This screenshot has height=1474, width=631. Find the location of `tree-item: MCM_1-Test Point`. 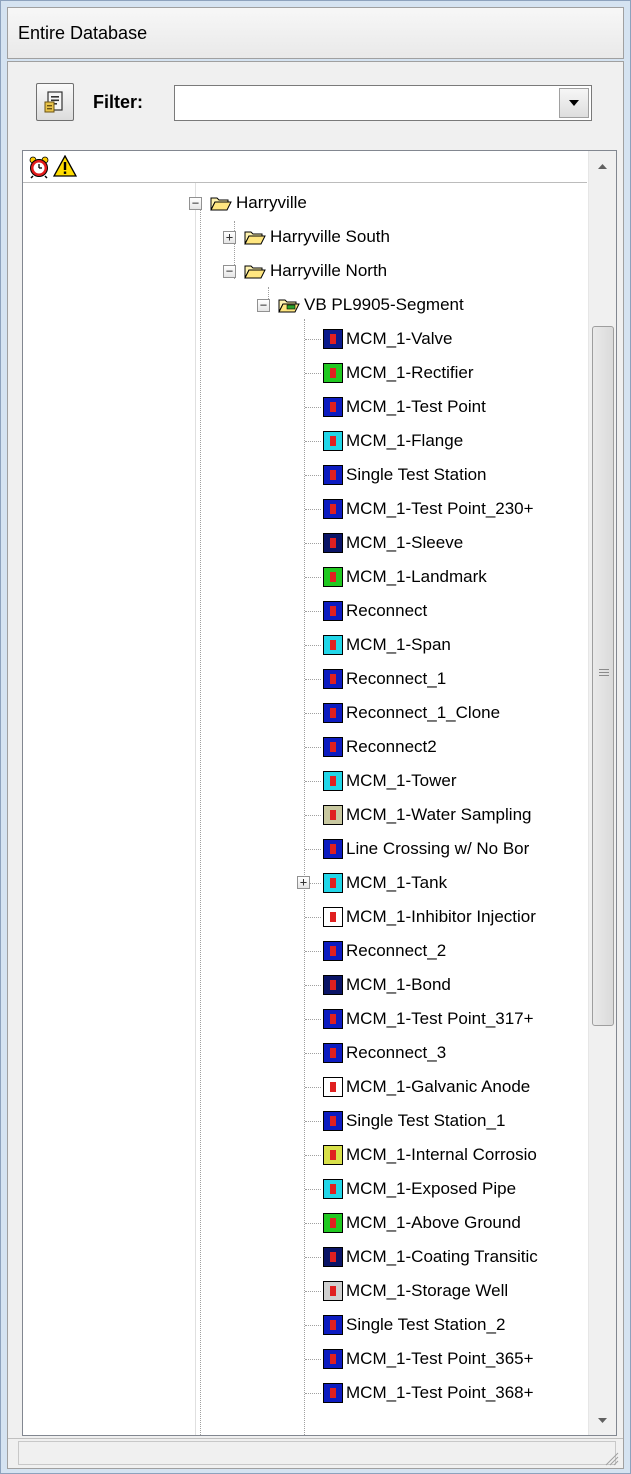

tree-item: MCM_1-Test Point is located at coordinates (404, 407).